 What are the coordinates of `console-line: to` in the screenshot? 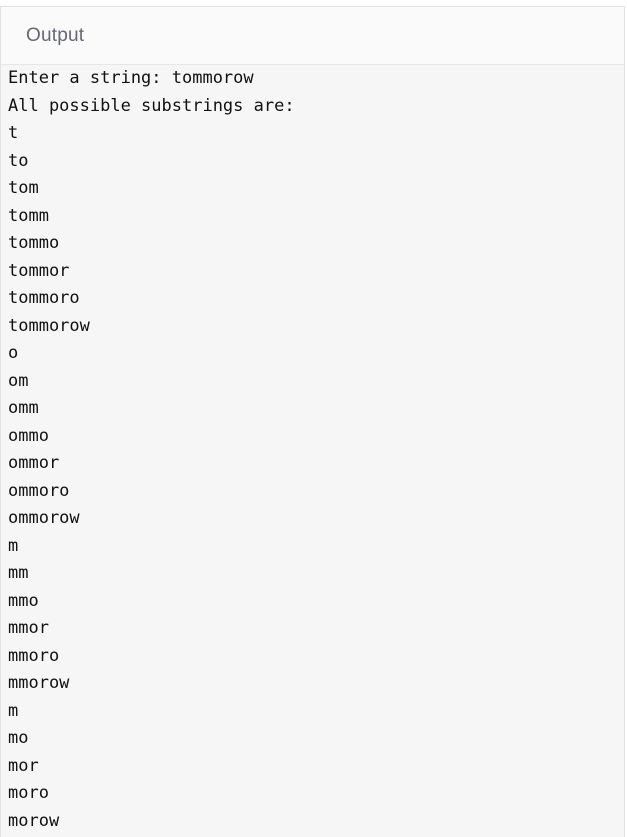 It's located at (18, 160).